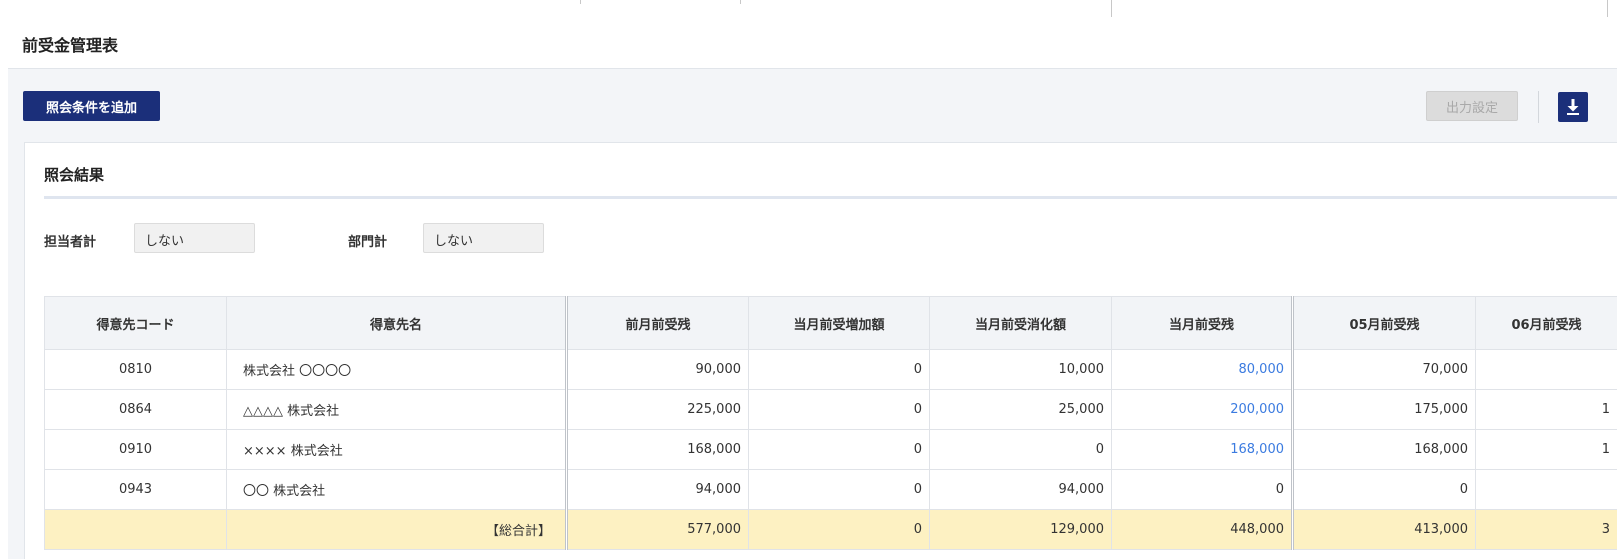  What do you see at coordinates (1020, 449) in the screenshot?
I see `cell-consumed: 0` at bounding box center [1020, 449].